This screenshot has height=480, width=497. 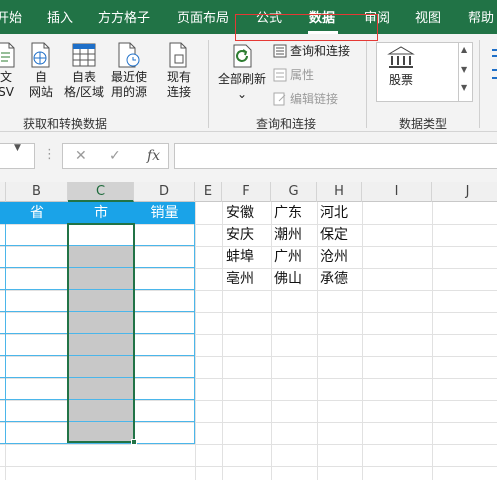 I want to click on tab-home: 开始, so click(x=11, y=17).